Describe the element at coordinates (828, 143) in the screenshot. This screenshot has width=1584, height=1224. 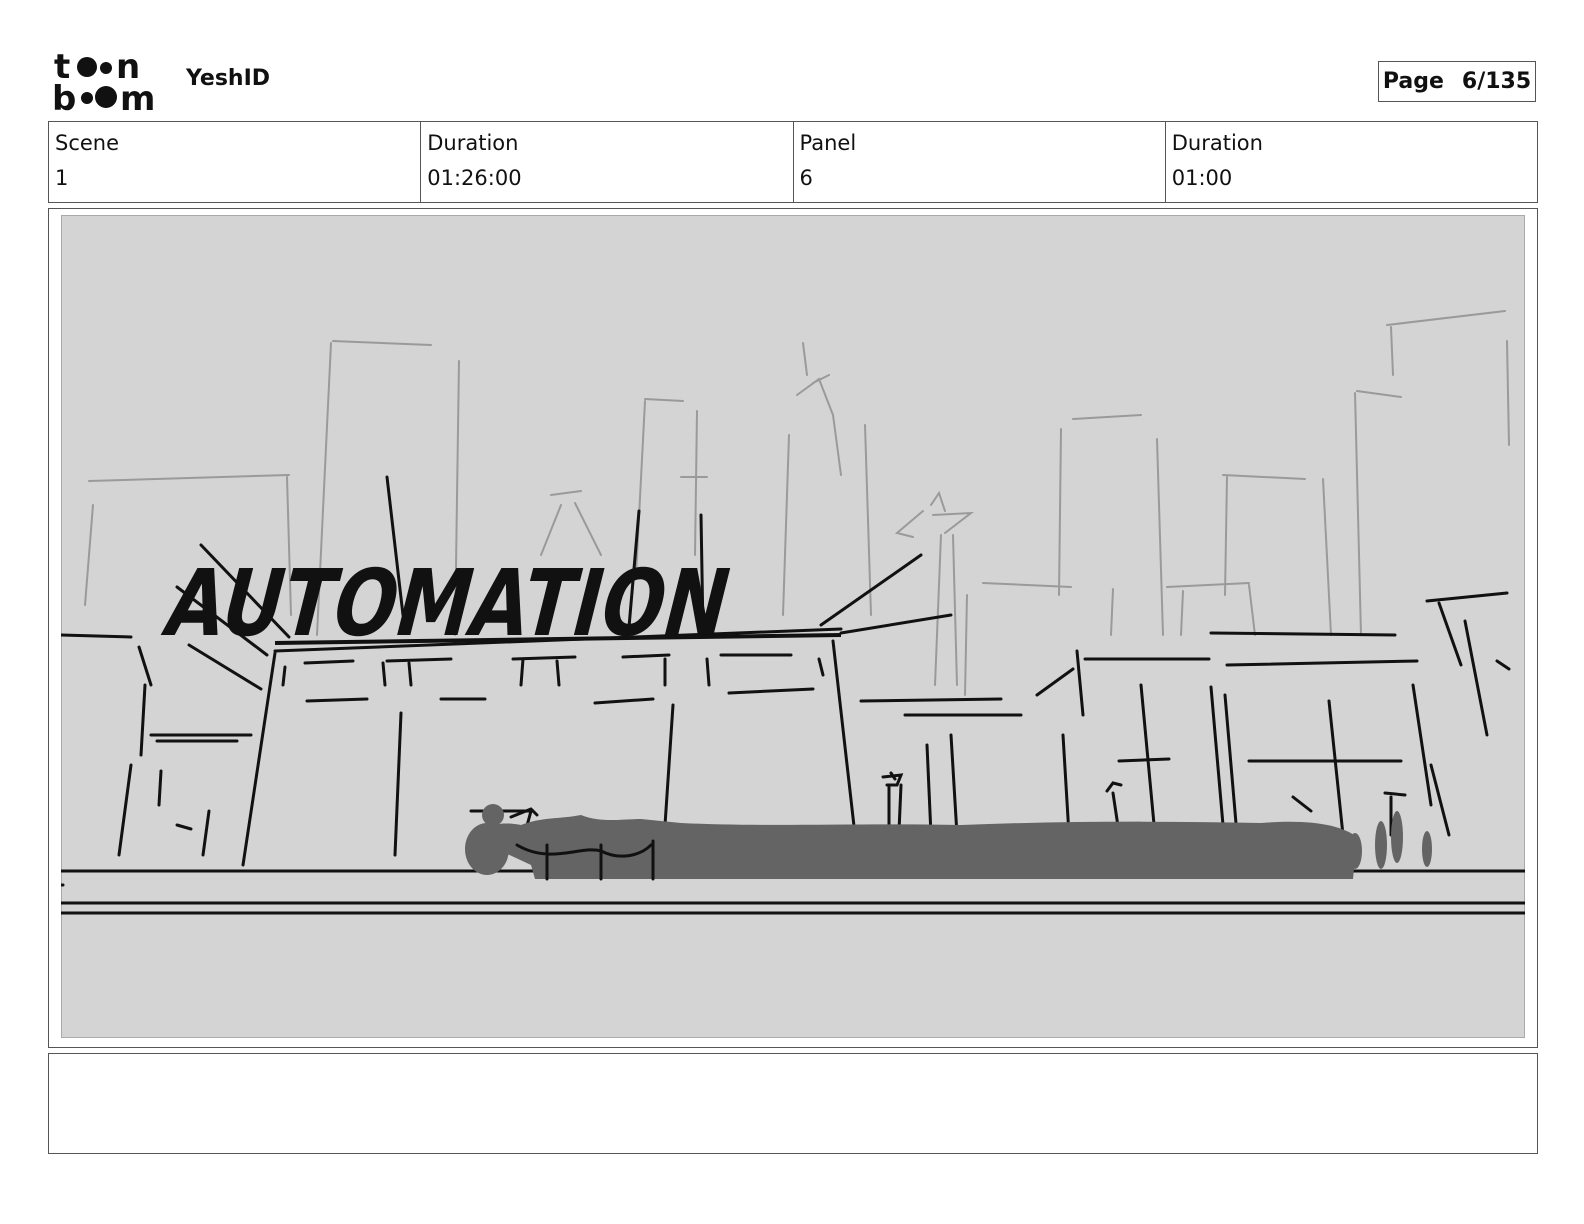
I see `panel-label: Panel` at that location.